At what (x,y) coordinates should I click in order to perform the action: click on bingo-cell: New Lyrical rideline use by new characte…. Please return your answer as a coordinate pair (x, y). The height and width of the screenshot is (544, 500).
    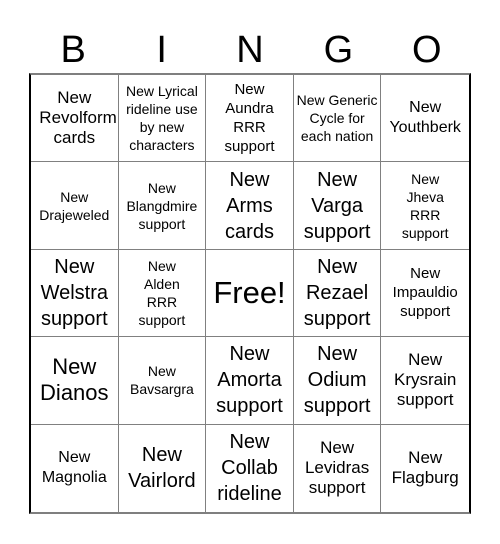
    Looking at the image, I should click on (162, 119).